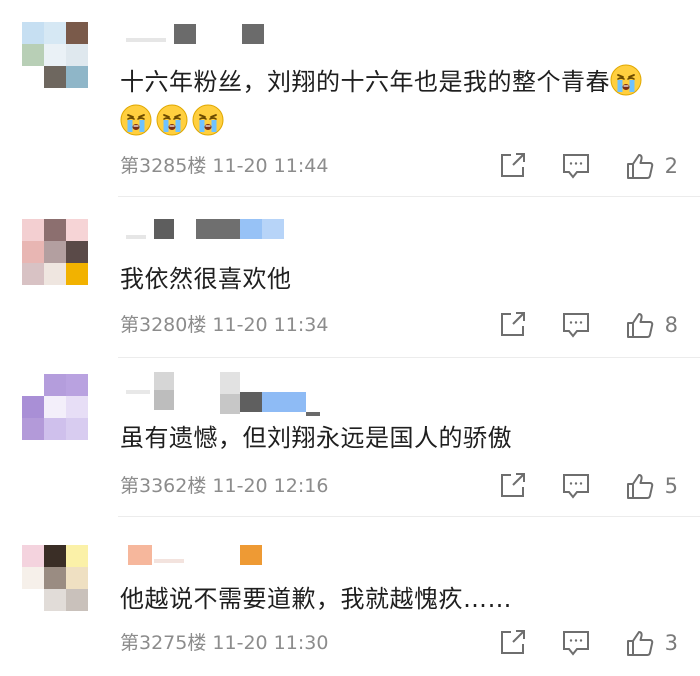 This screenshot has width=700, height=676. Describe the element at coordinates (671, 166) in the screenshot. I see `like-count: 2` at that location.